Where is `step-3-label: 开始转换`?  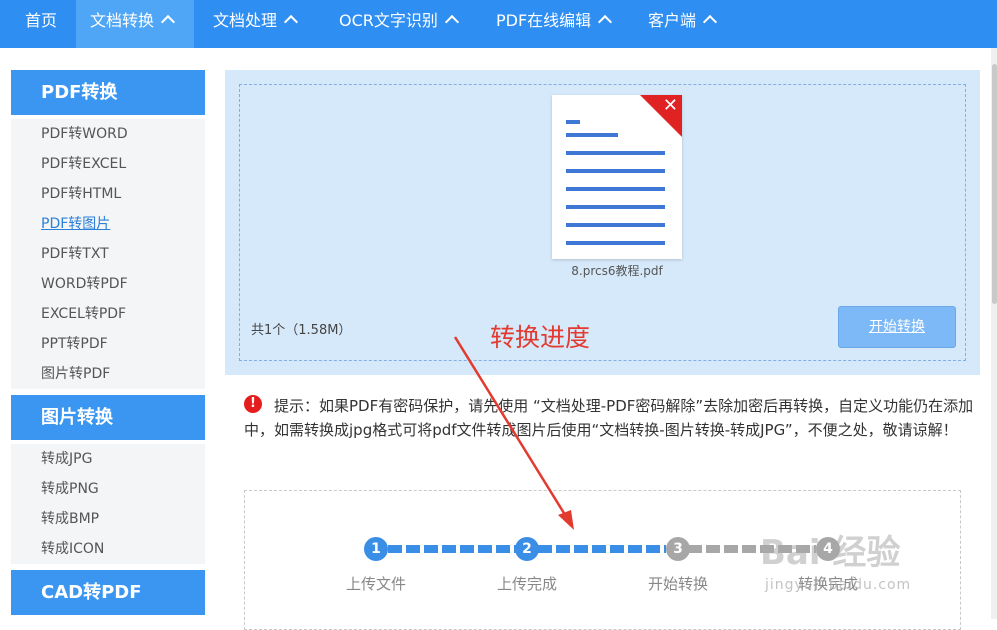 step-3-label: 开始转换 is located at coordinates (677, 584).